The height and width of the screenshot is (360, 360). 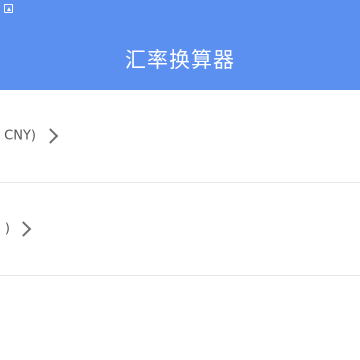 I want to click on page-title: 汇率换算器, so click(x=180, y=60).